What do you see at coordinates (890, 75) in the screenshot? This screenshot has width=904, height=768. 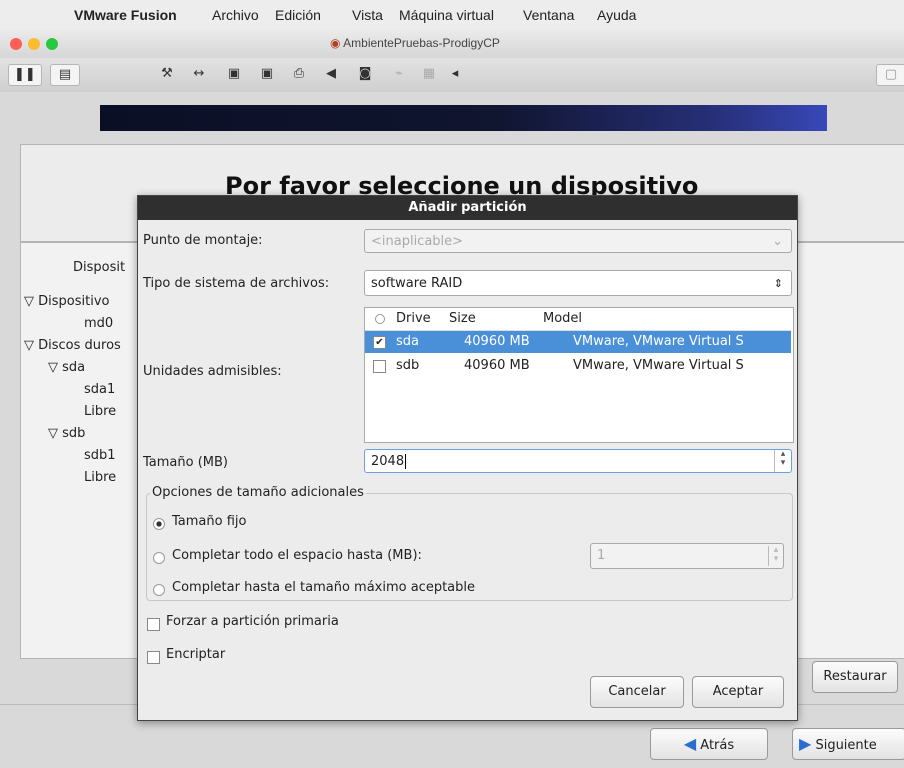 I see `fullscreen-icon: ▢` at bounding box center [890, 75].